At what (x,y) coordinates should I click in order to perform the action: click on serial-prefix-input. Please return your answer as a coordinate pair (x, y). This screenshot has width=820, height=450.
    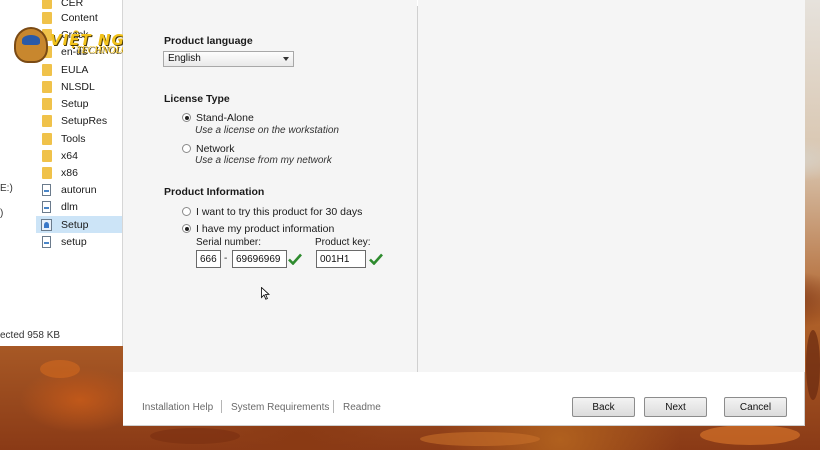
    Looking at the image, I should click on (208, 259).